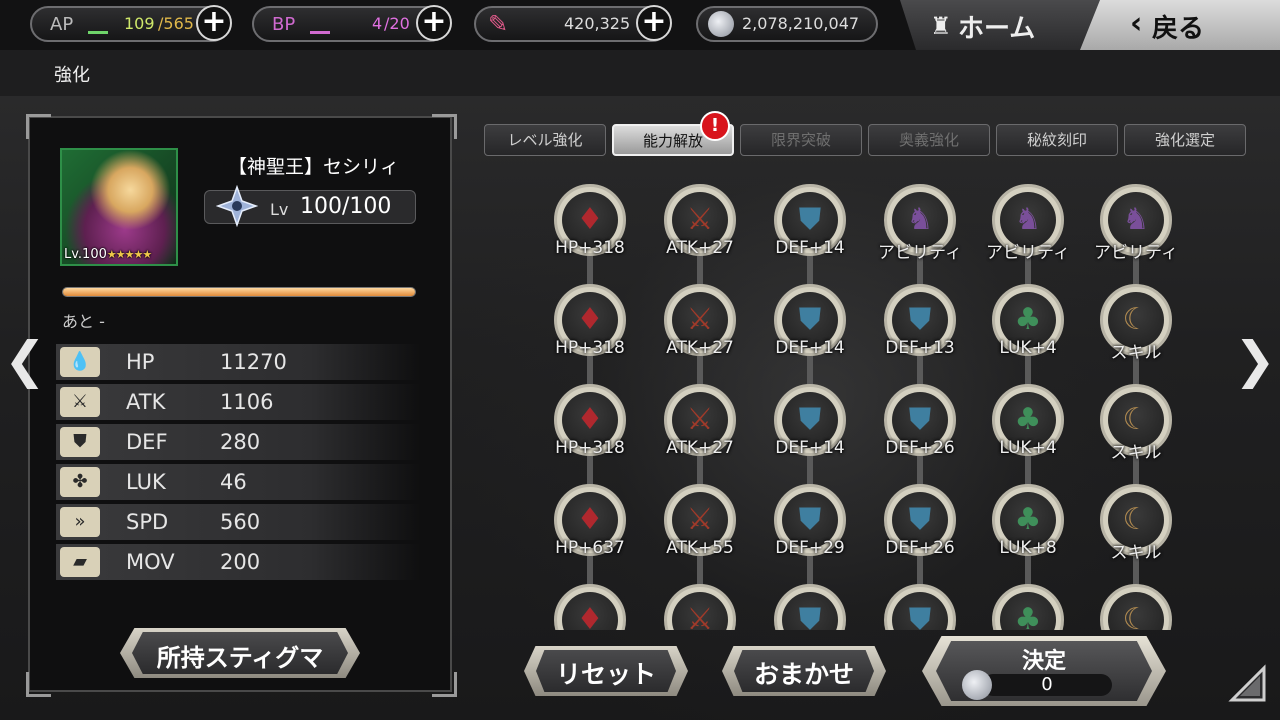 This screenshot has width=1280, height=720. Describe the element at coordinates (1255, 360) in the screenshot. I see `next-character-arrow-icon: ❯` at that location.